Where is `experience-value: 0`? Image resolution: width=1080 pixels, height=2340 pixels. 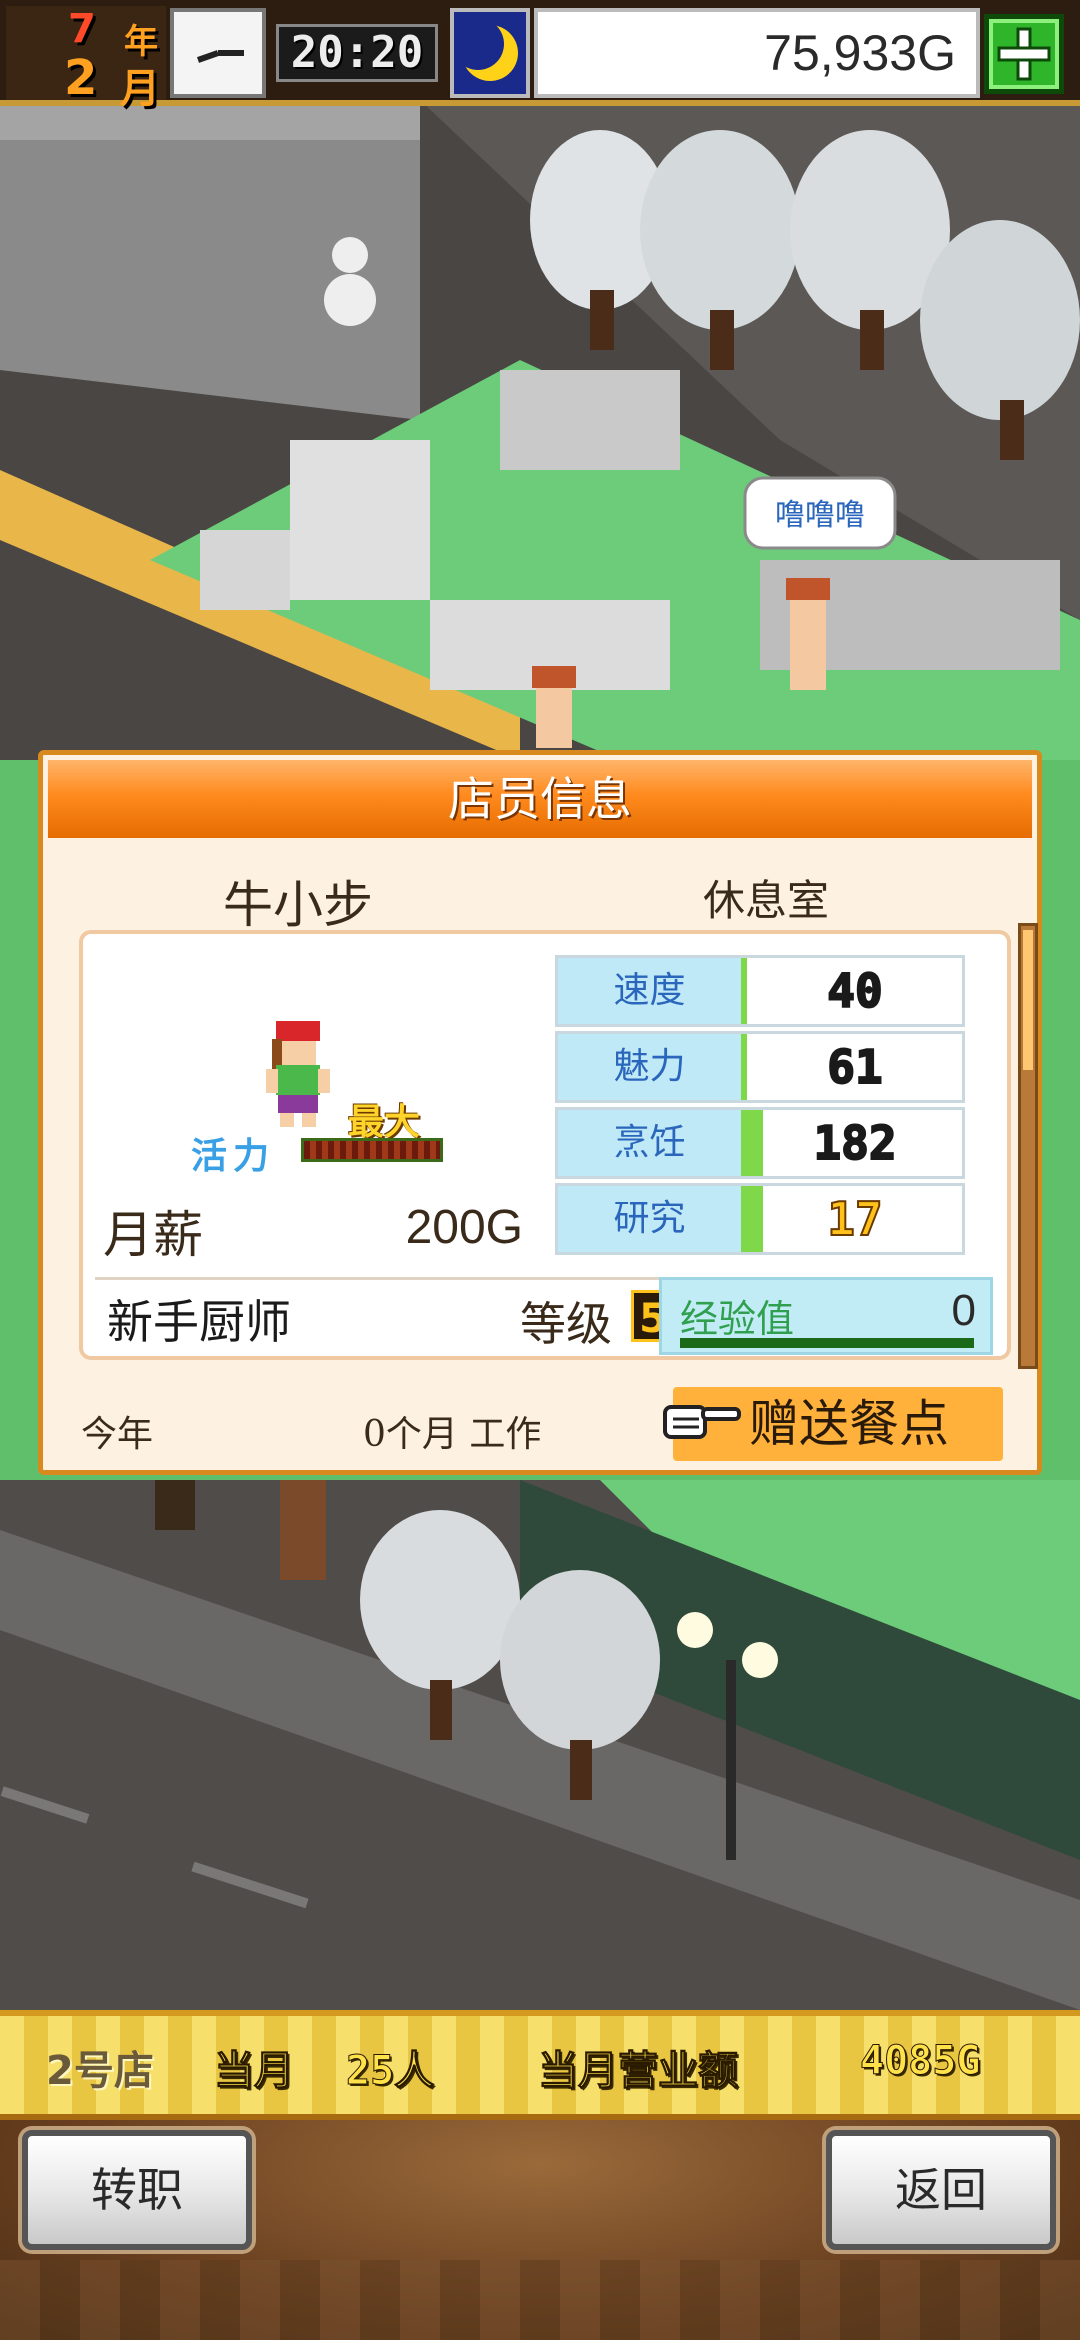
experience-value: 0 is located at coordinates (963, 1310).